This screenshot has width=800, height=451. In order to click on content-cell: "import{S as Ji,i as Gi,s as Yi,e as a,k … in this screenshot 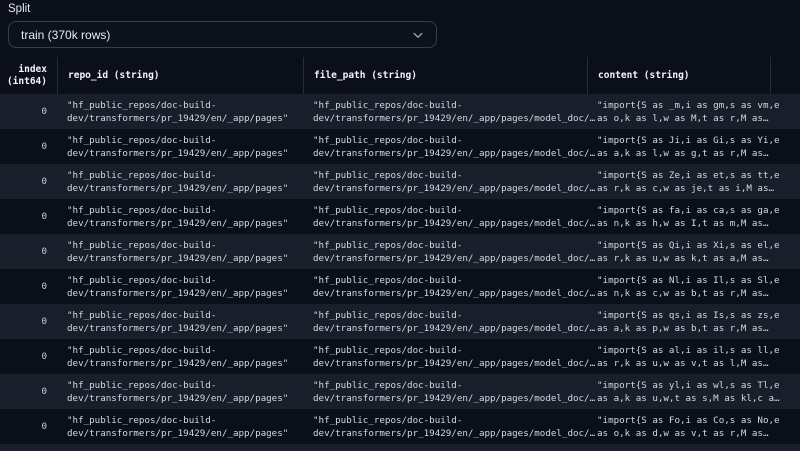, I will do `click(688, 146)`.